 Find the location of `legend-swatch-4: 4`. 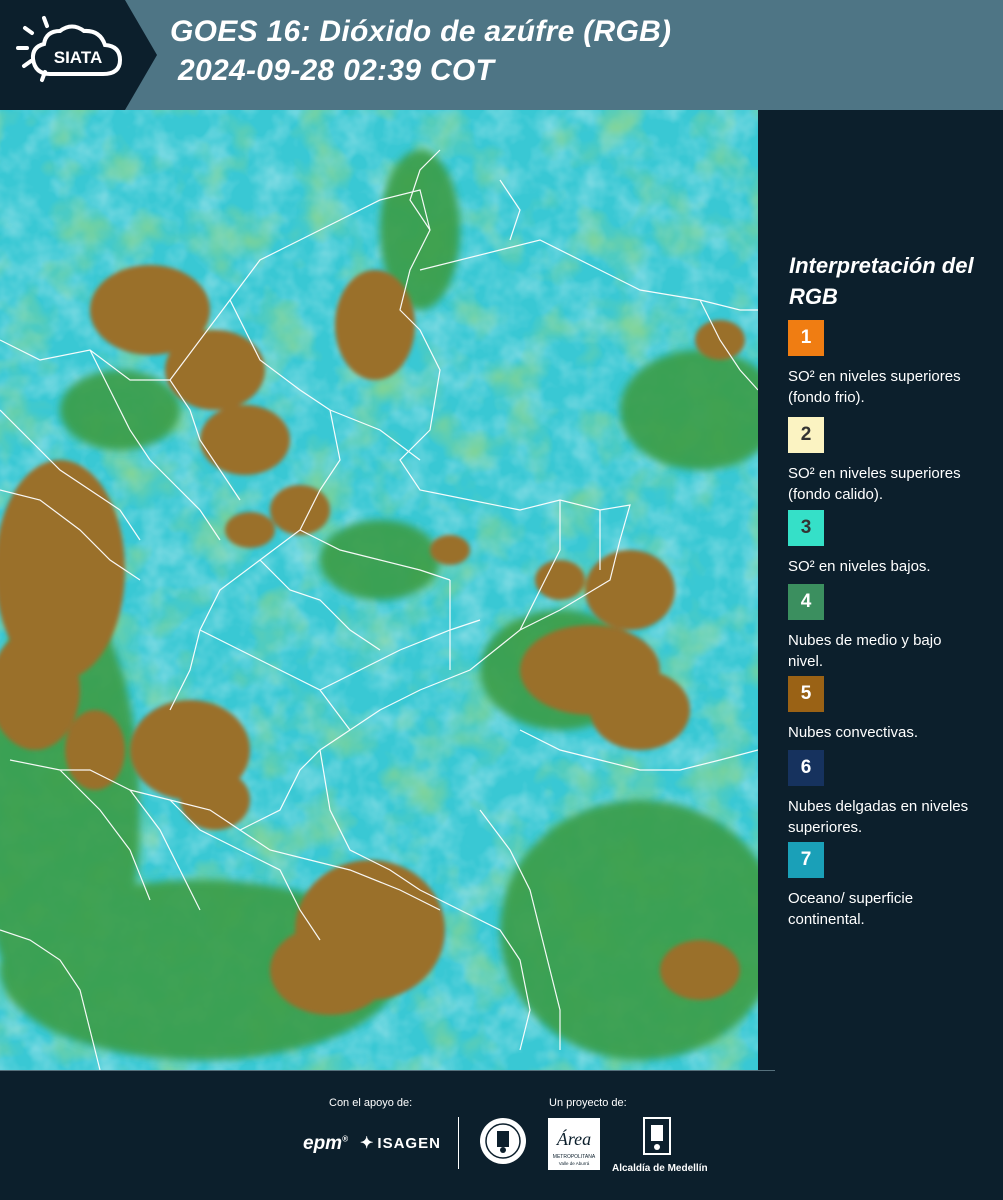

legend-swatch-4: 4 is located at coordinates (806, 602).